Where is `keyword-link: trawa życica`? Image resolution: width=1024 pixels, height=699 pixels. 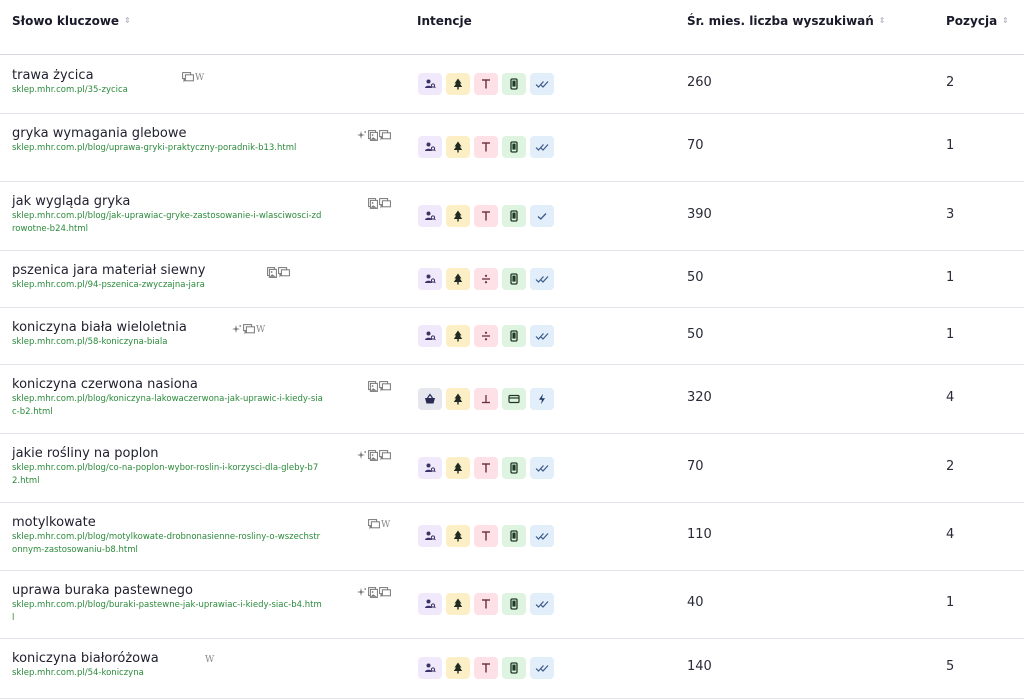 keyword-link: trawa życica is located at coordinates (53, 75).